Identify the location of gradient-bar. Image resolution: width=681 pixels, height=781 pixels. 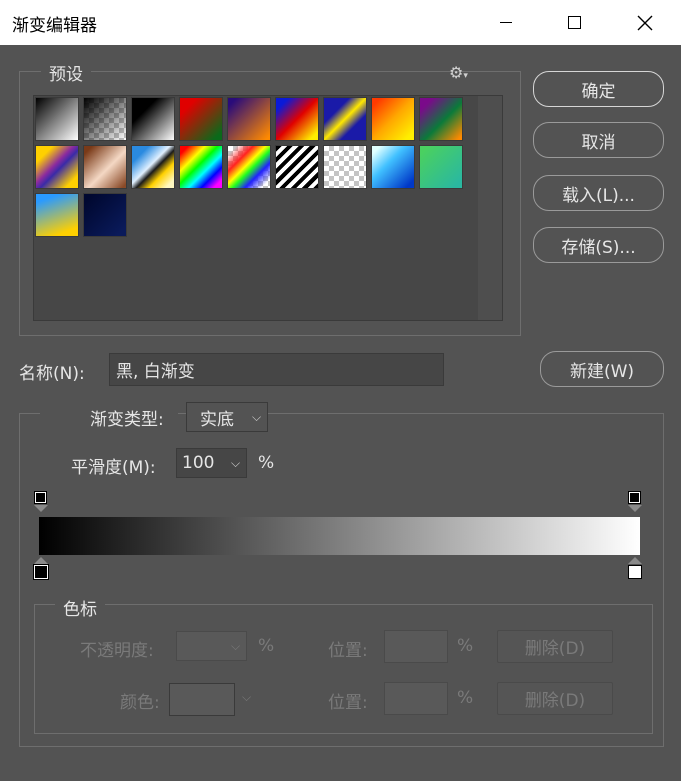
(339, 536).